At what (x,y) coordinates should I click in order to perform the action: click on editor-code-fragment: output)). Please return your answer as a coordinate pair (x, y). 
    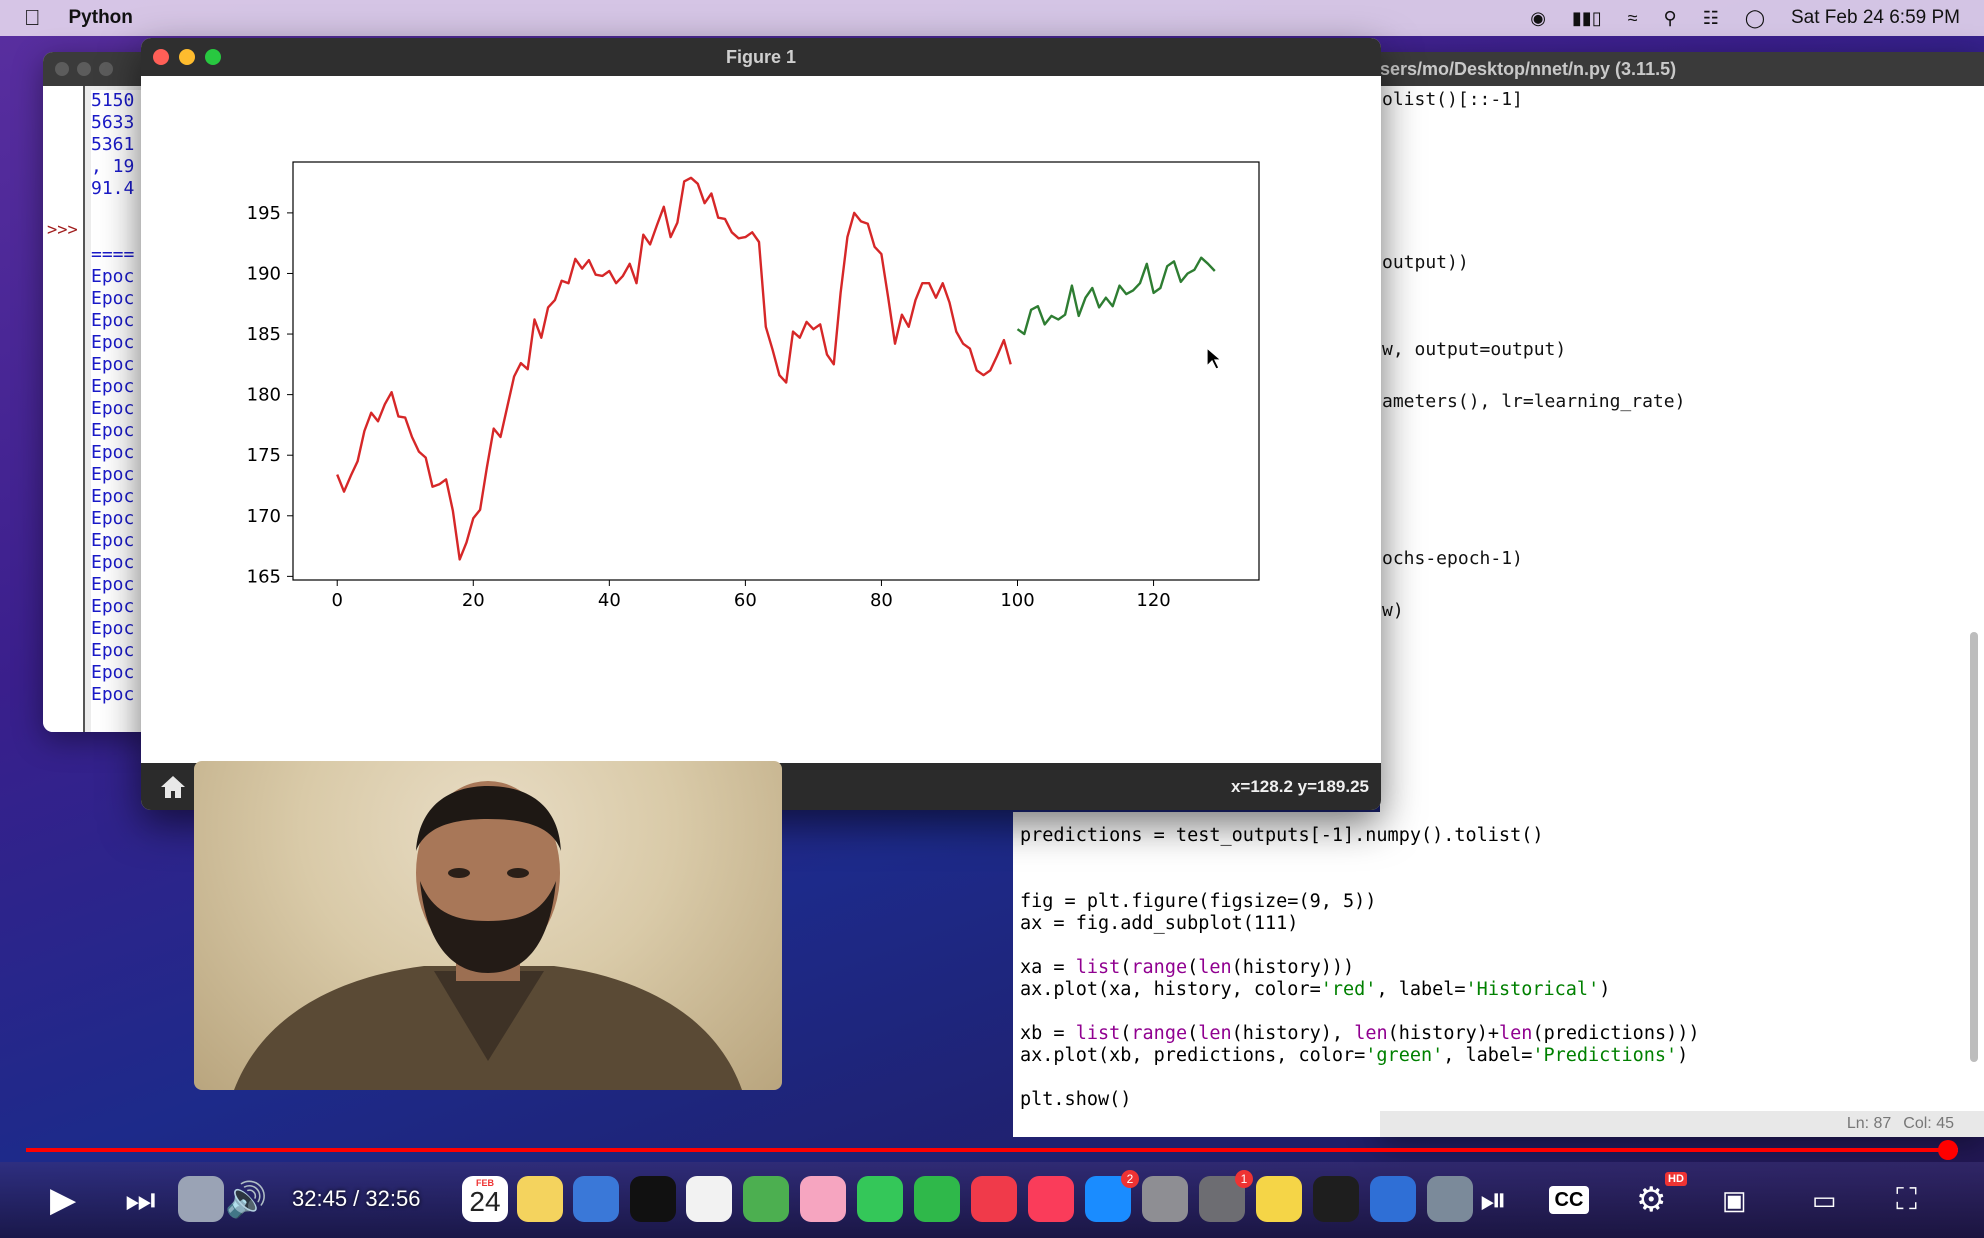
    Looking at the image, I should click on (1425, 262).